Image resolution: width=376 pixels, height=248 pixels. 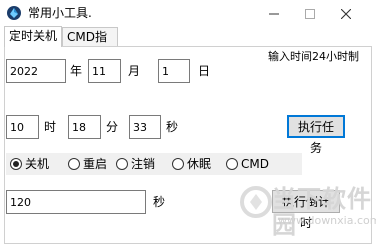 I want to click on day-input, so click(x=174, y=71).